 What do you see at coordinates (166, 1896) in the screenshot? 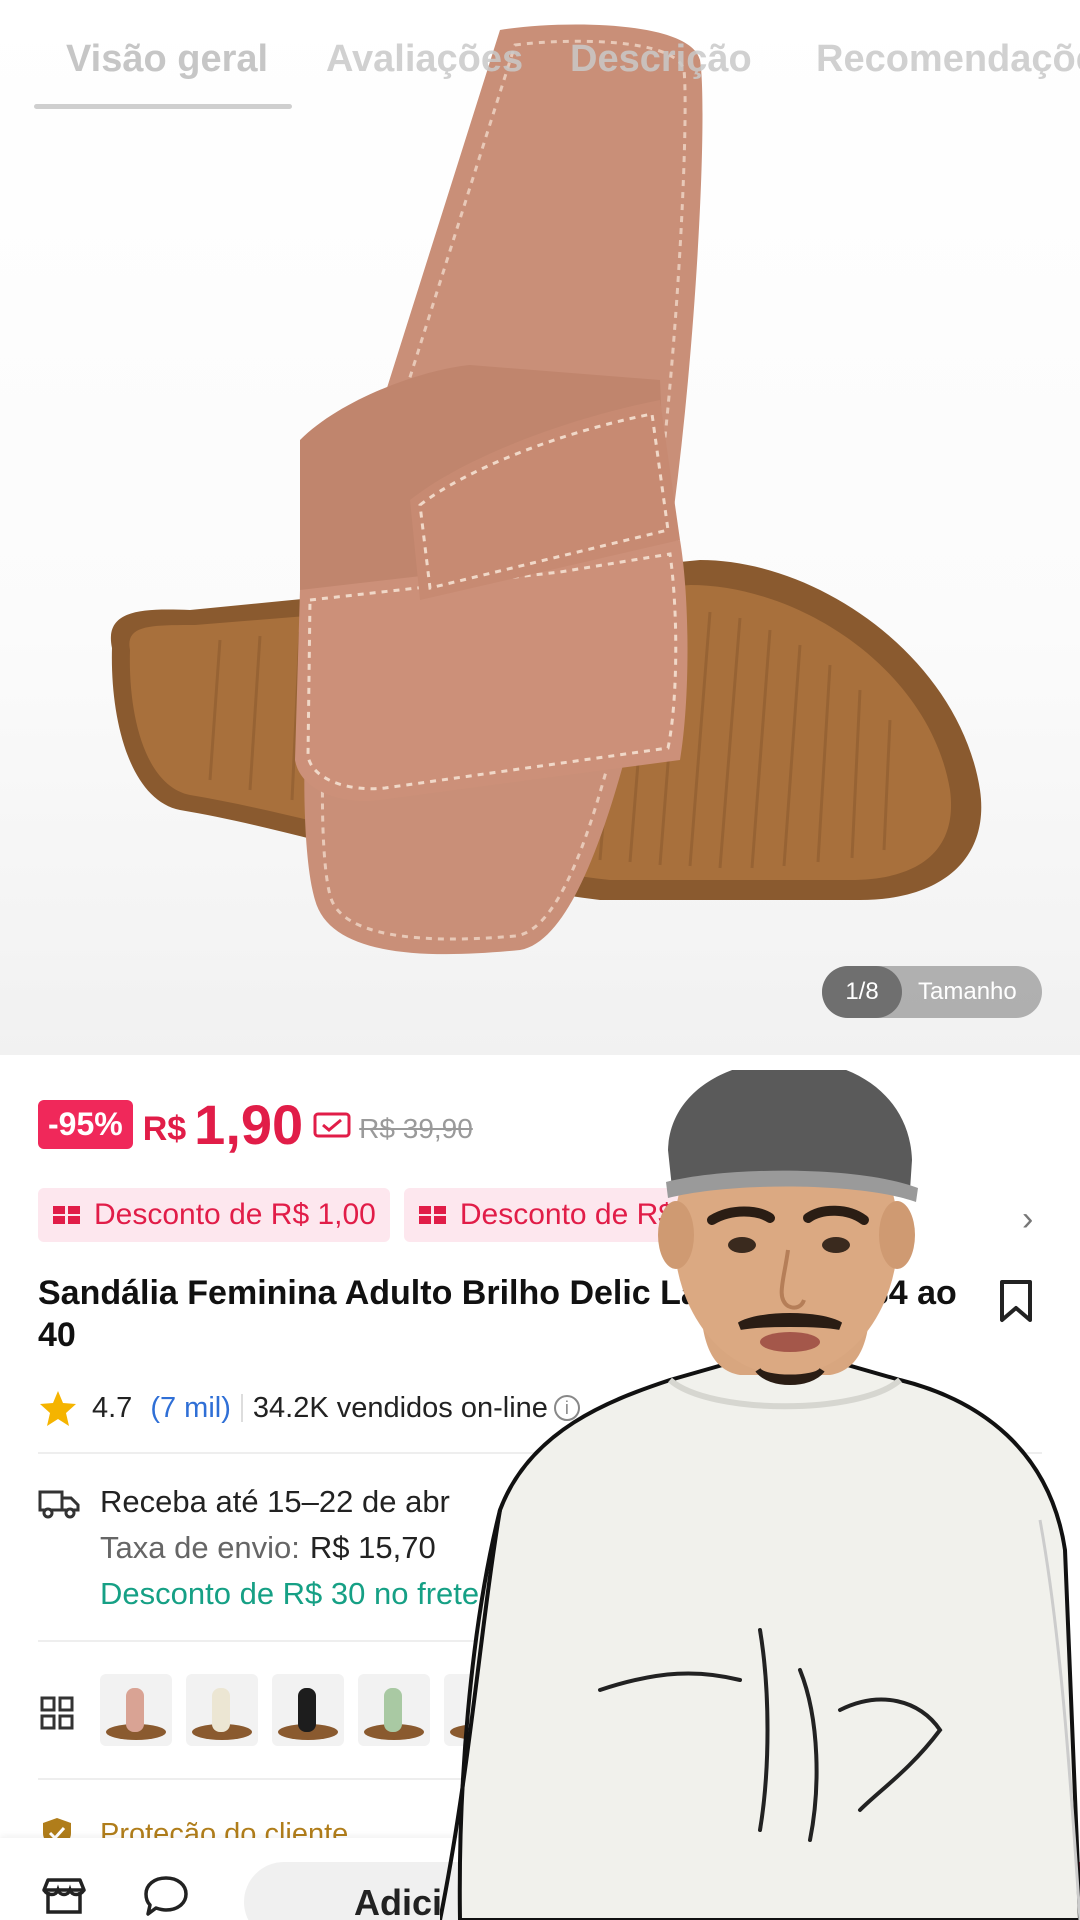
I see `chat-icon` at bounding box center [166, 1896].